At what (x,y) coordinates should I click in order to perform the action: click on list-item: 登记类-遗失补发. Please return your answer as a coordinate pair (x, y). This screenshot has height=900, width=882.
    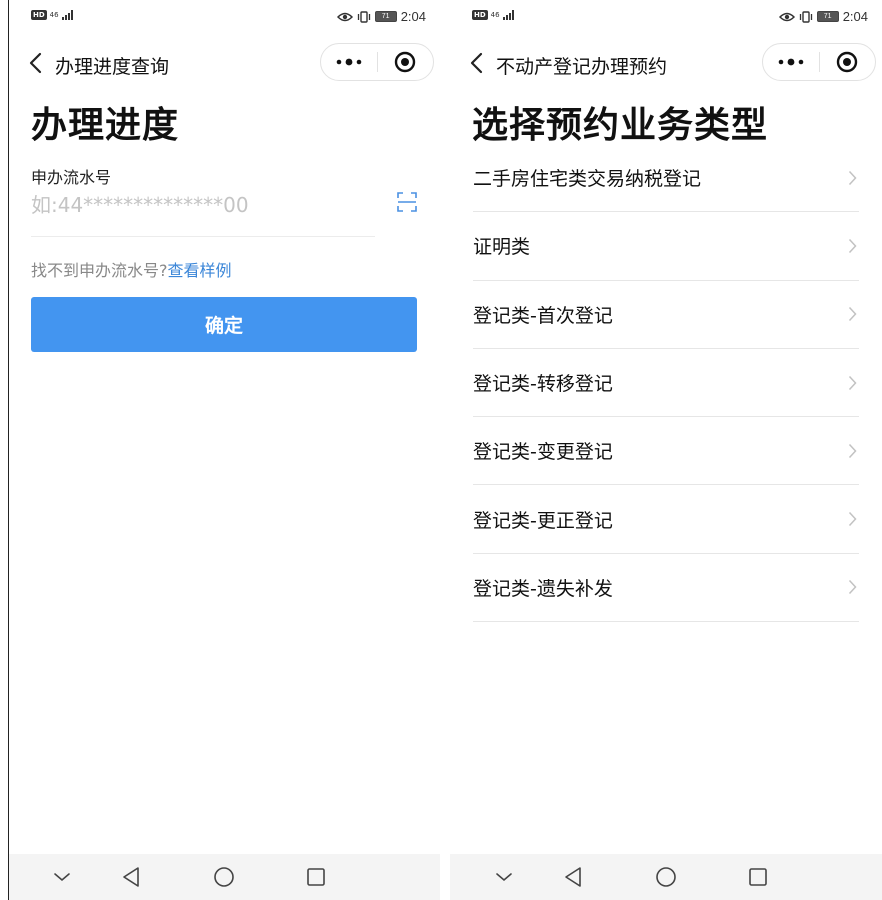
    Looking at the image, I should click on (666, 588).